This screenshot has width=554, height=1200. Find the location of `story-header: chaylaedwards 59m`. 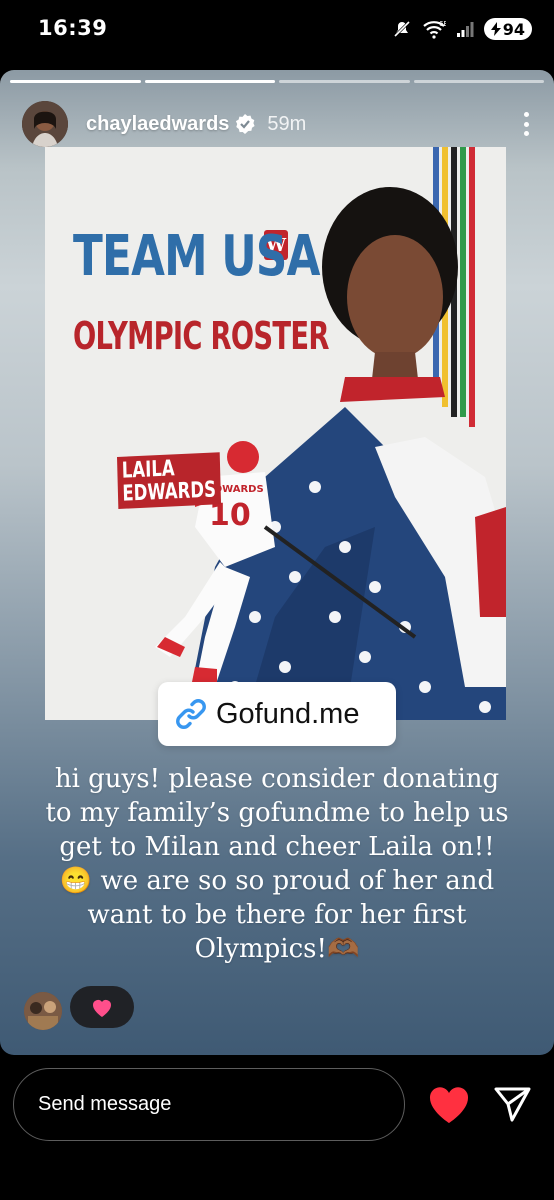

story-header: chaylaedwards 59m is located at coordinates (278, 124).